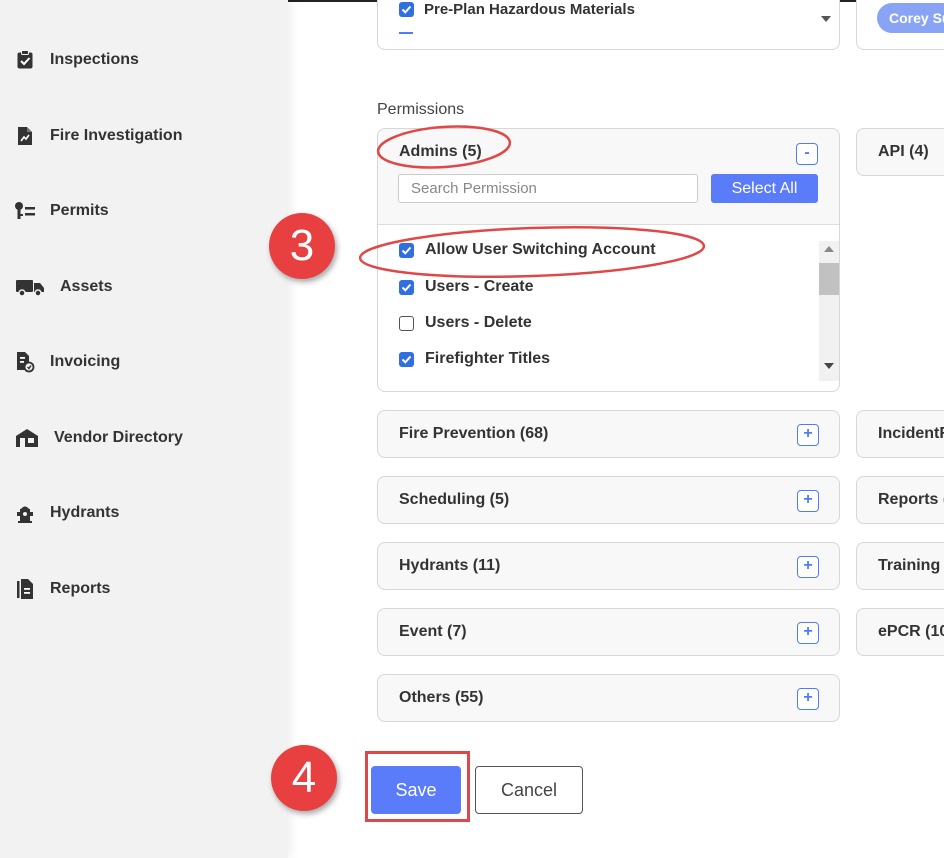 This screenshot has width=944, height=858. Describe the element at coordinates (25, 211) in the screenshot. I see `key-list-icon` at that location.